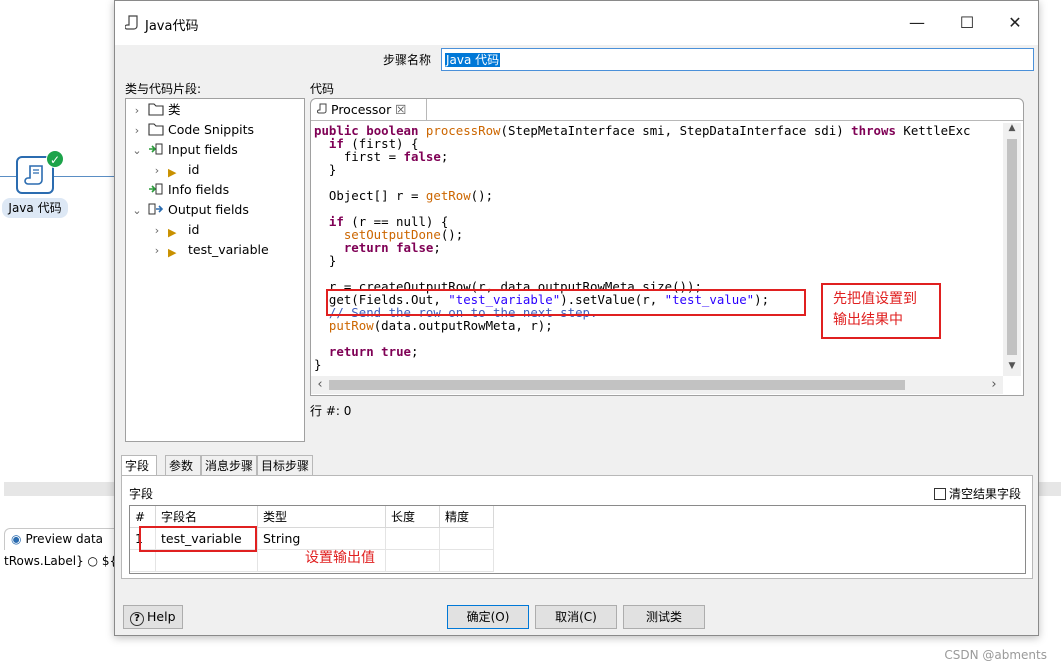 This screenshot has height=670, width=1061. What do you see at coordinates (1015, 23) in the screenshot?
I see `close-button: ✕` at bounding box center [1015, 23].